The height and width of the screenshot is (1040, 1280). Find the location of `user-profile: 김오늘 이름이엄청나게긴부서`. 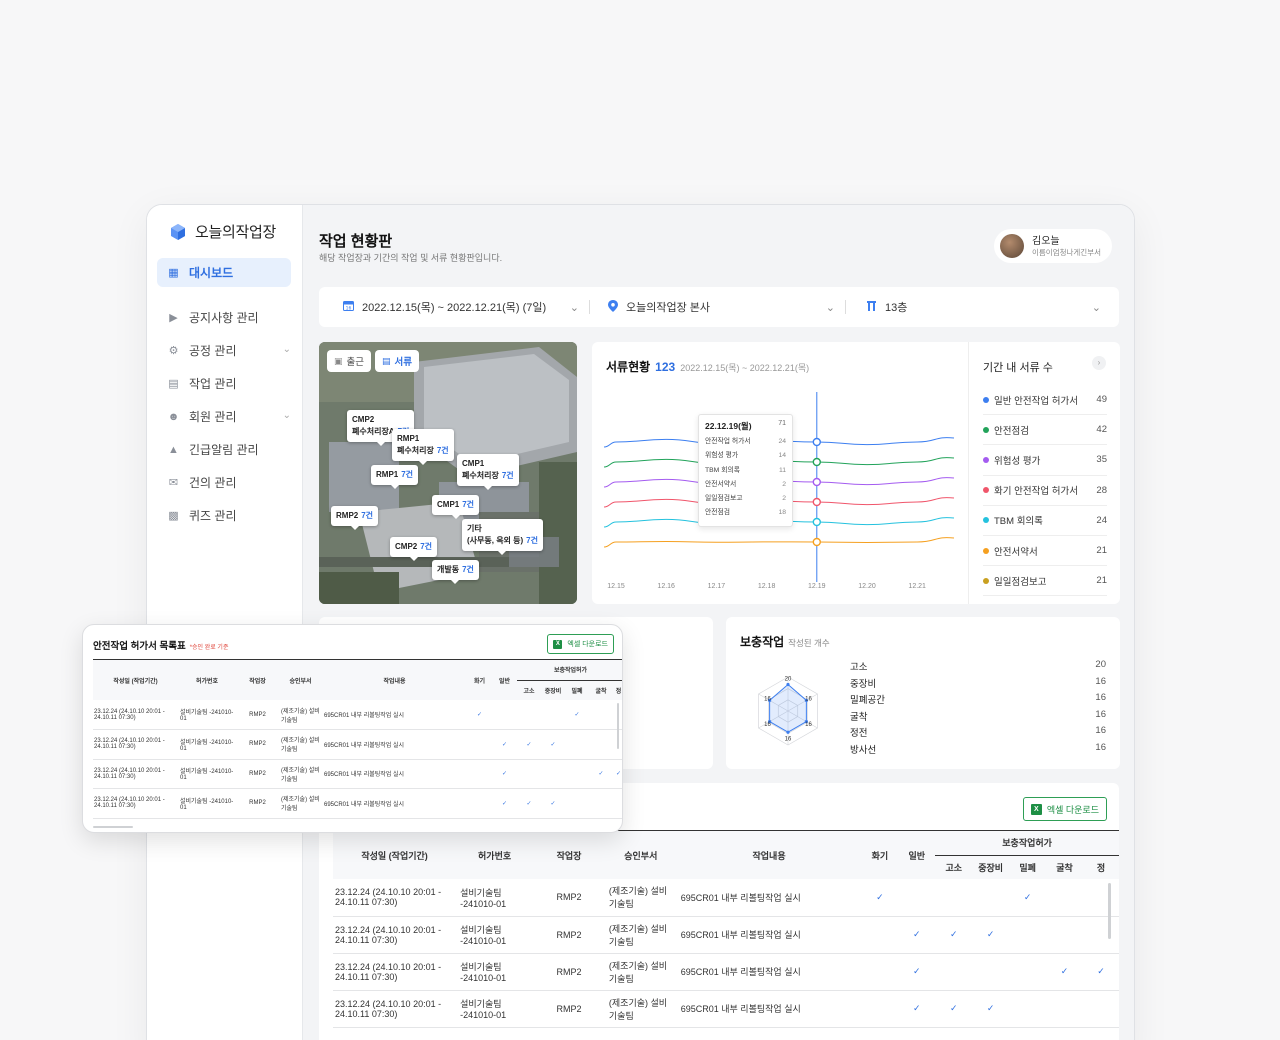

user-profile: 김오늘 이름이엄청나게긴부서 is located at coordinates (1053, 246).